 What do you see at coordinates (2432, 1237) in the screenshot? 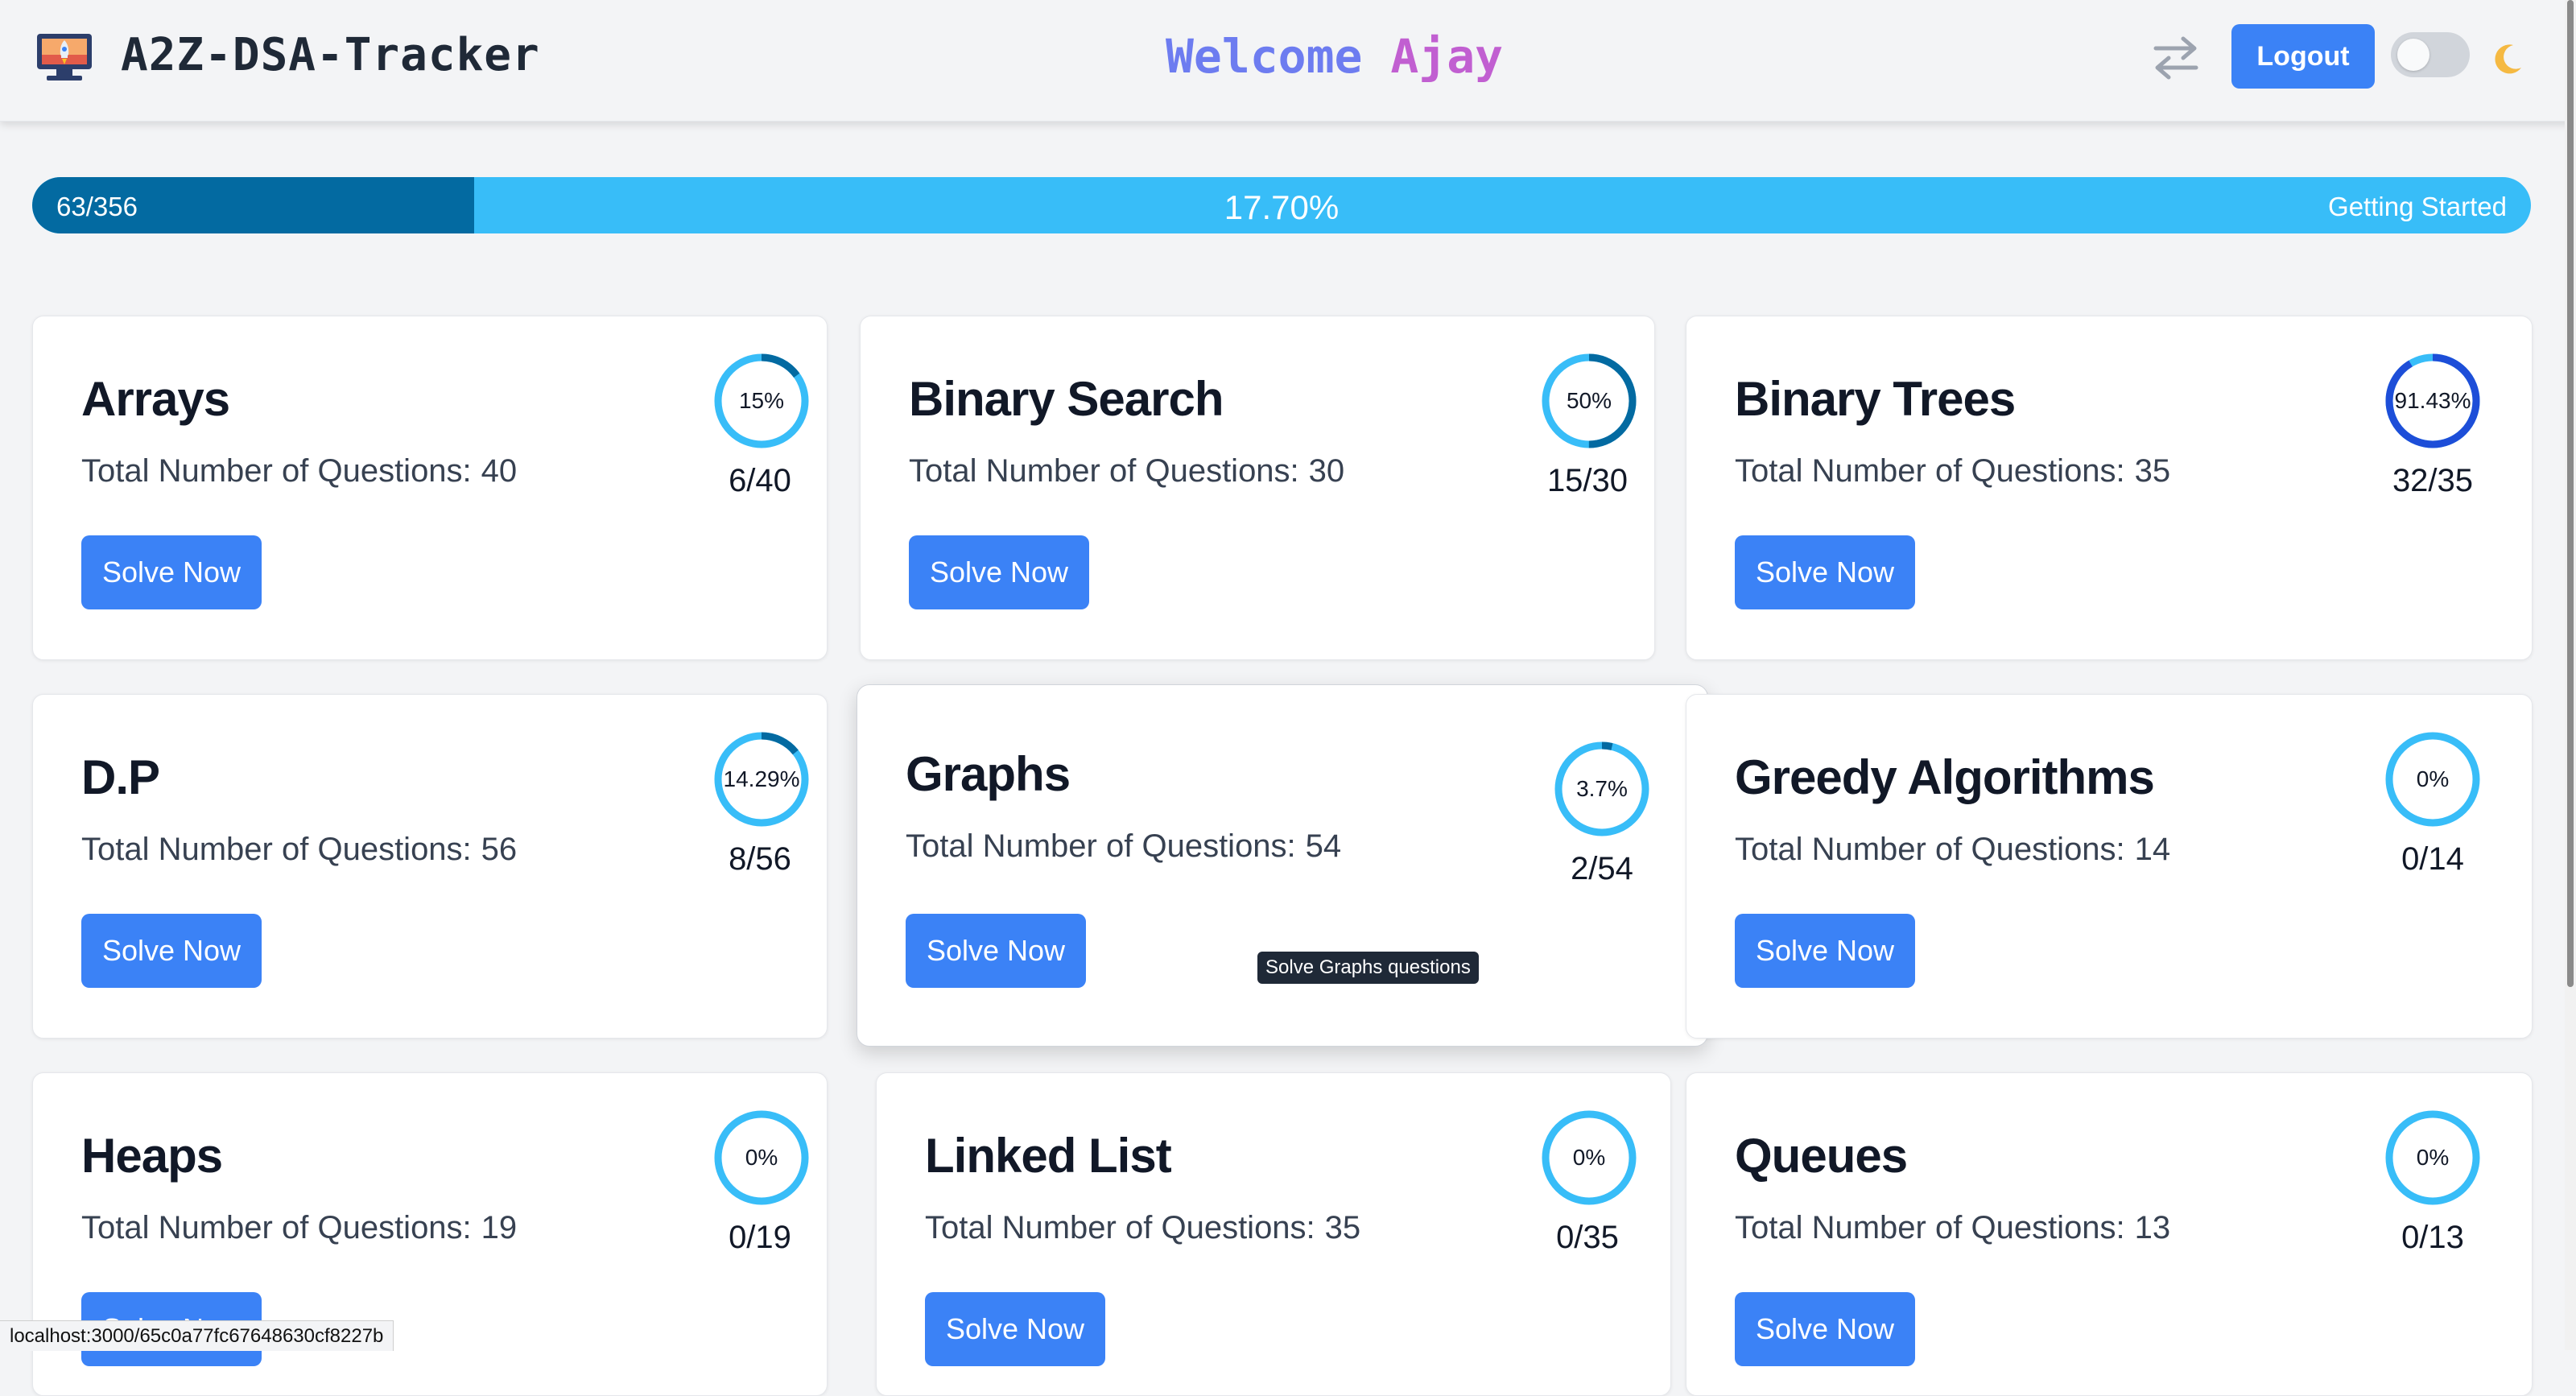
I see `solved-fraction: 0/13` at bounding box center [2432, 1237].